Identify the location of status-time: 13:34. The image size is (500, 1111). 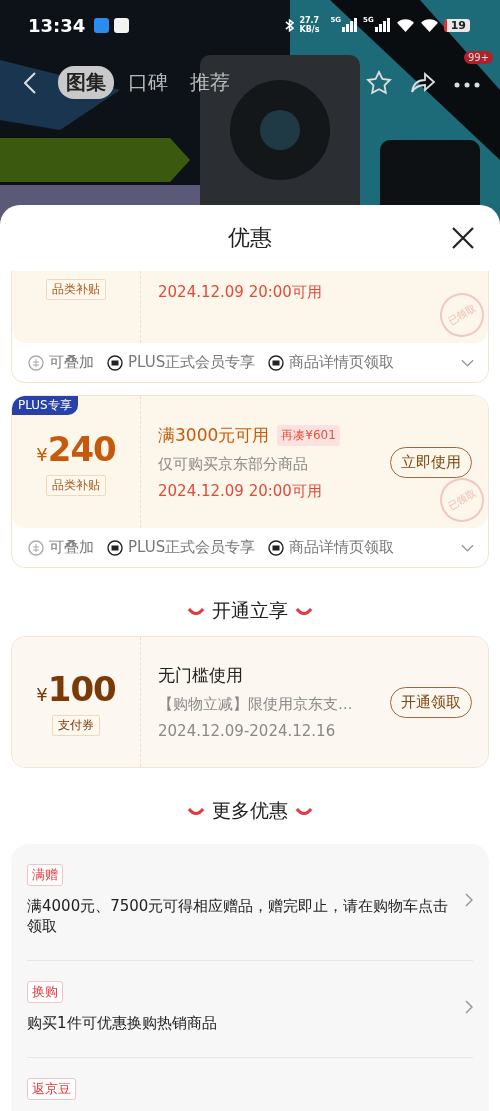
(57, 25).